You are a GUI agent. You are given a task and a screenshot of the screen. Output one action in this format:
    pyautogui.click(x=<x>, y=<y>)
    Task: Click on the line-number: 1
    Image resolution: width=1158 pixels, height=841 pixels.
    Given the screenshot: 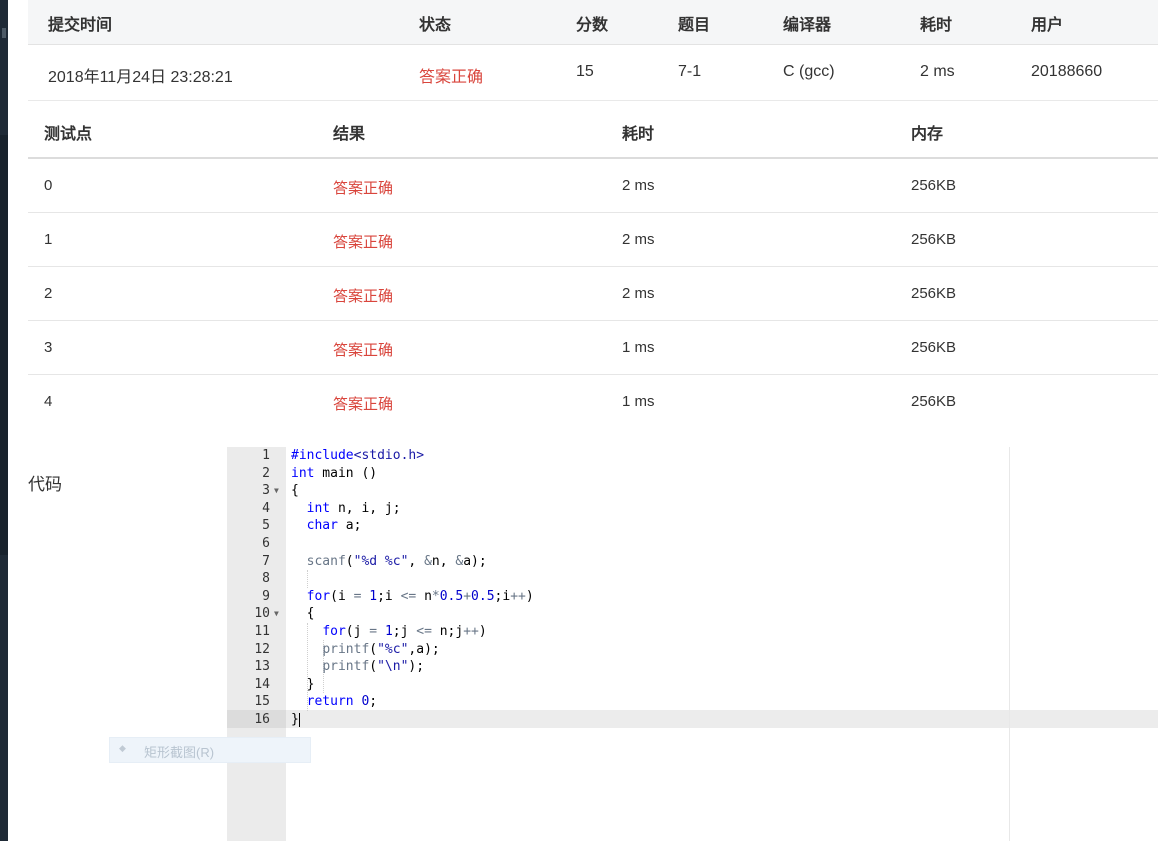 What is the action you would take?
    pyautogui.click(x=266, y=455)
    